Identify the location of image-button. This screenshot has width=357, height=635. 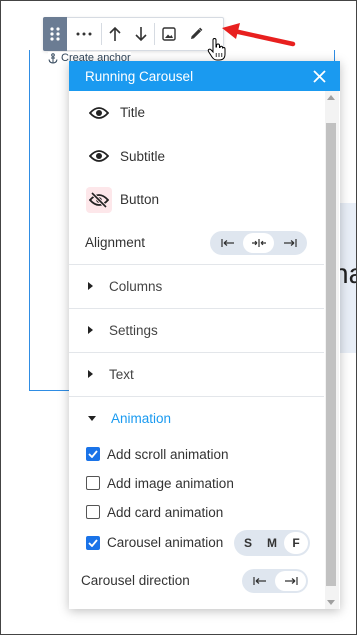
(169, 34).